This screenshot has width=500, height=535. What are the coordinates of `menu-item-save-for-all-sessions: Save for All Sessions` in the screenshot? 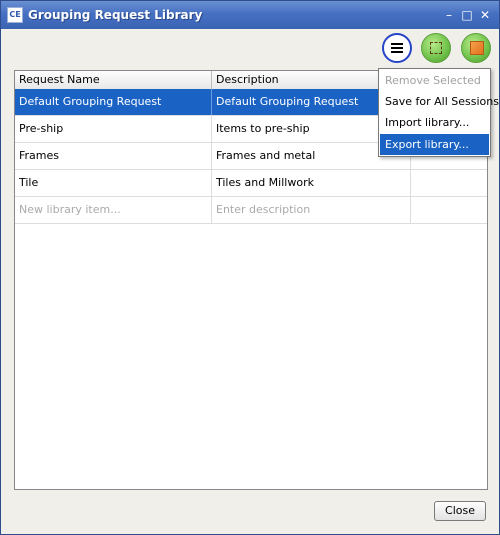 It's located at (439, 101).